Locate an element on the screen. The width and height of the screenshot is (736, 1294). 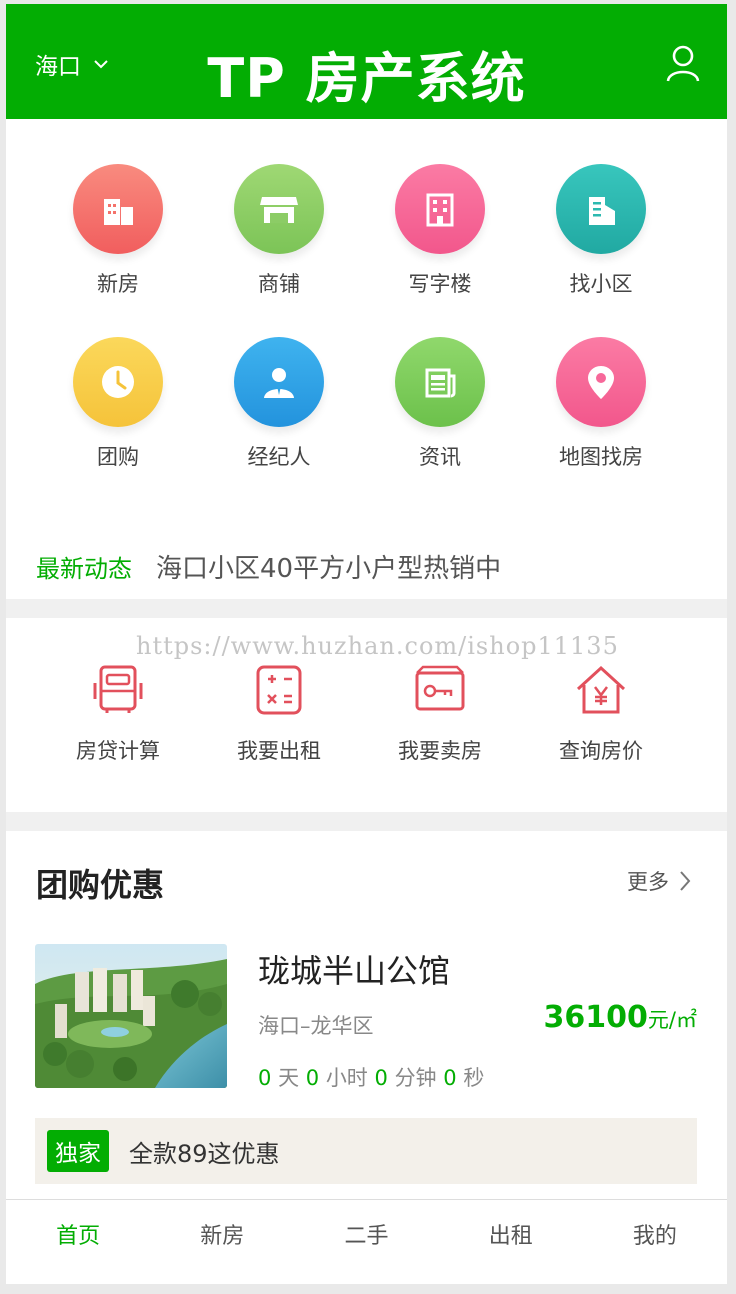
news-text: 海口小区40平方小户型热销中 is located at coordinates (329, 569).